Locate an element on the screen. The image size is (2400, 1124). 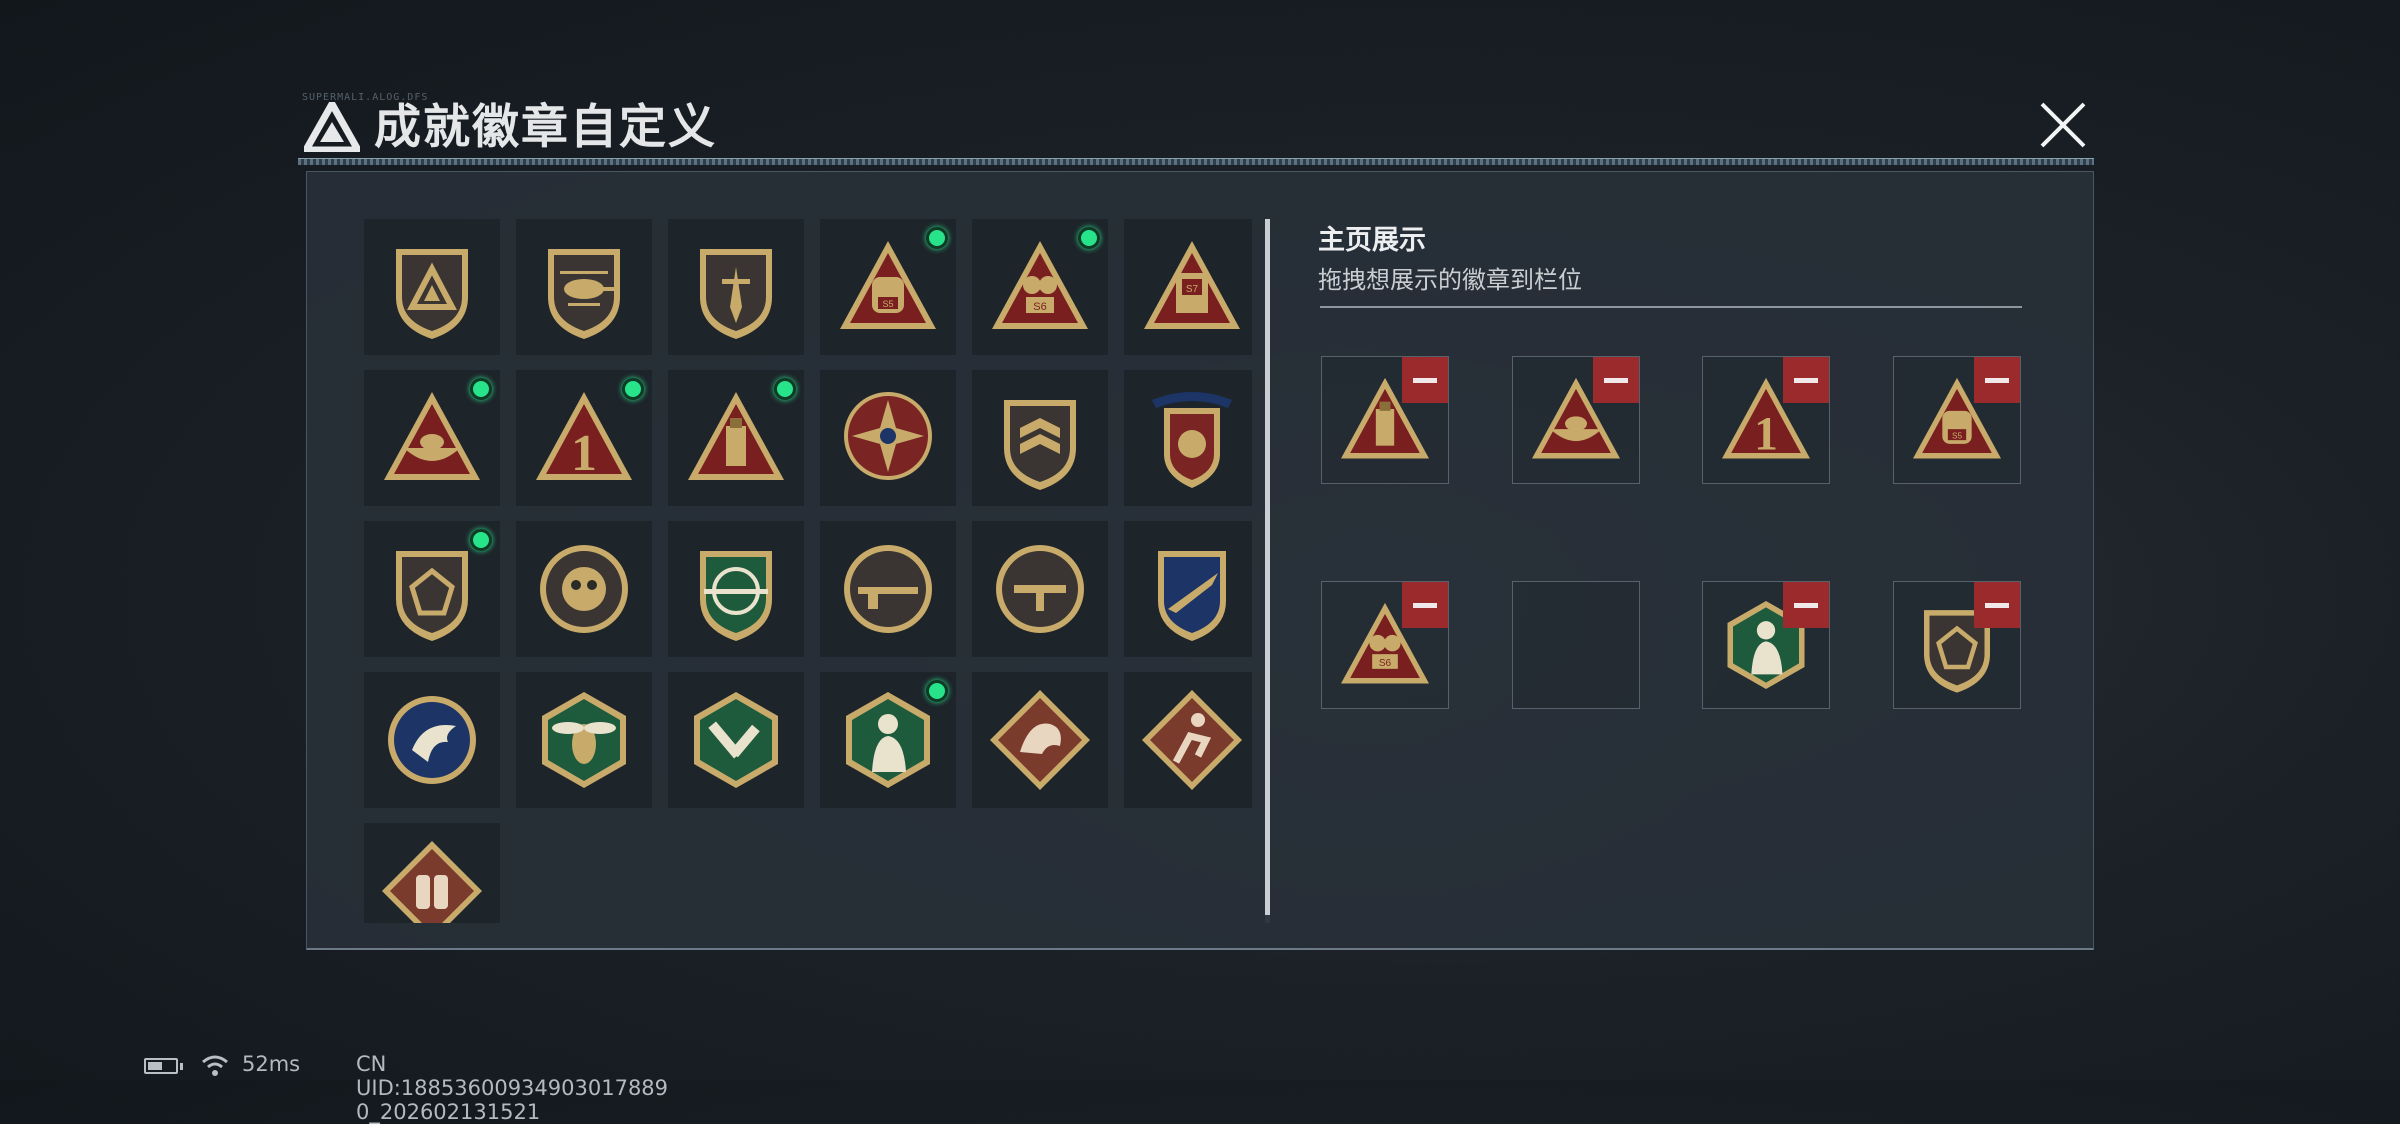
dragon-diamond-badge-icon is located at coordinates (1040, 740).